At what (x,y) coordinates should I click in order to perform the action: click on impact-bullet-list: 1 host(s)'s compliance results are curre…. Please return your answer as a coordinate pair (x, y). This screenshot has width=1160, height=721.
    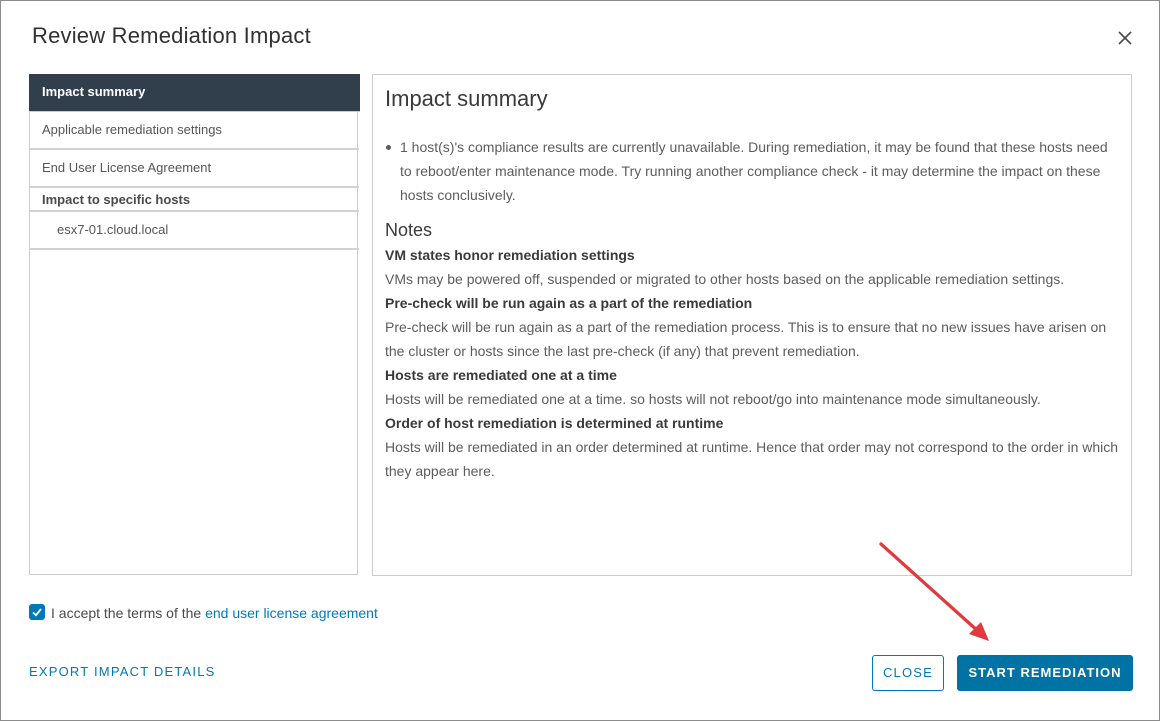
    Looking at the image, I should click on (752, 171).